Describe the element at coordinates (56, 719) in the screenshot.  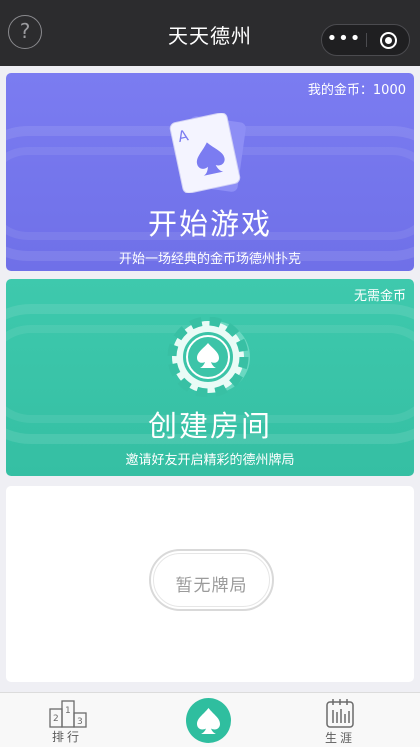
I see `podium-second: 2` at that location.